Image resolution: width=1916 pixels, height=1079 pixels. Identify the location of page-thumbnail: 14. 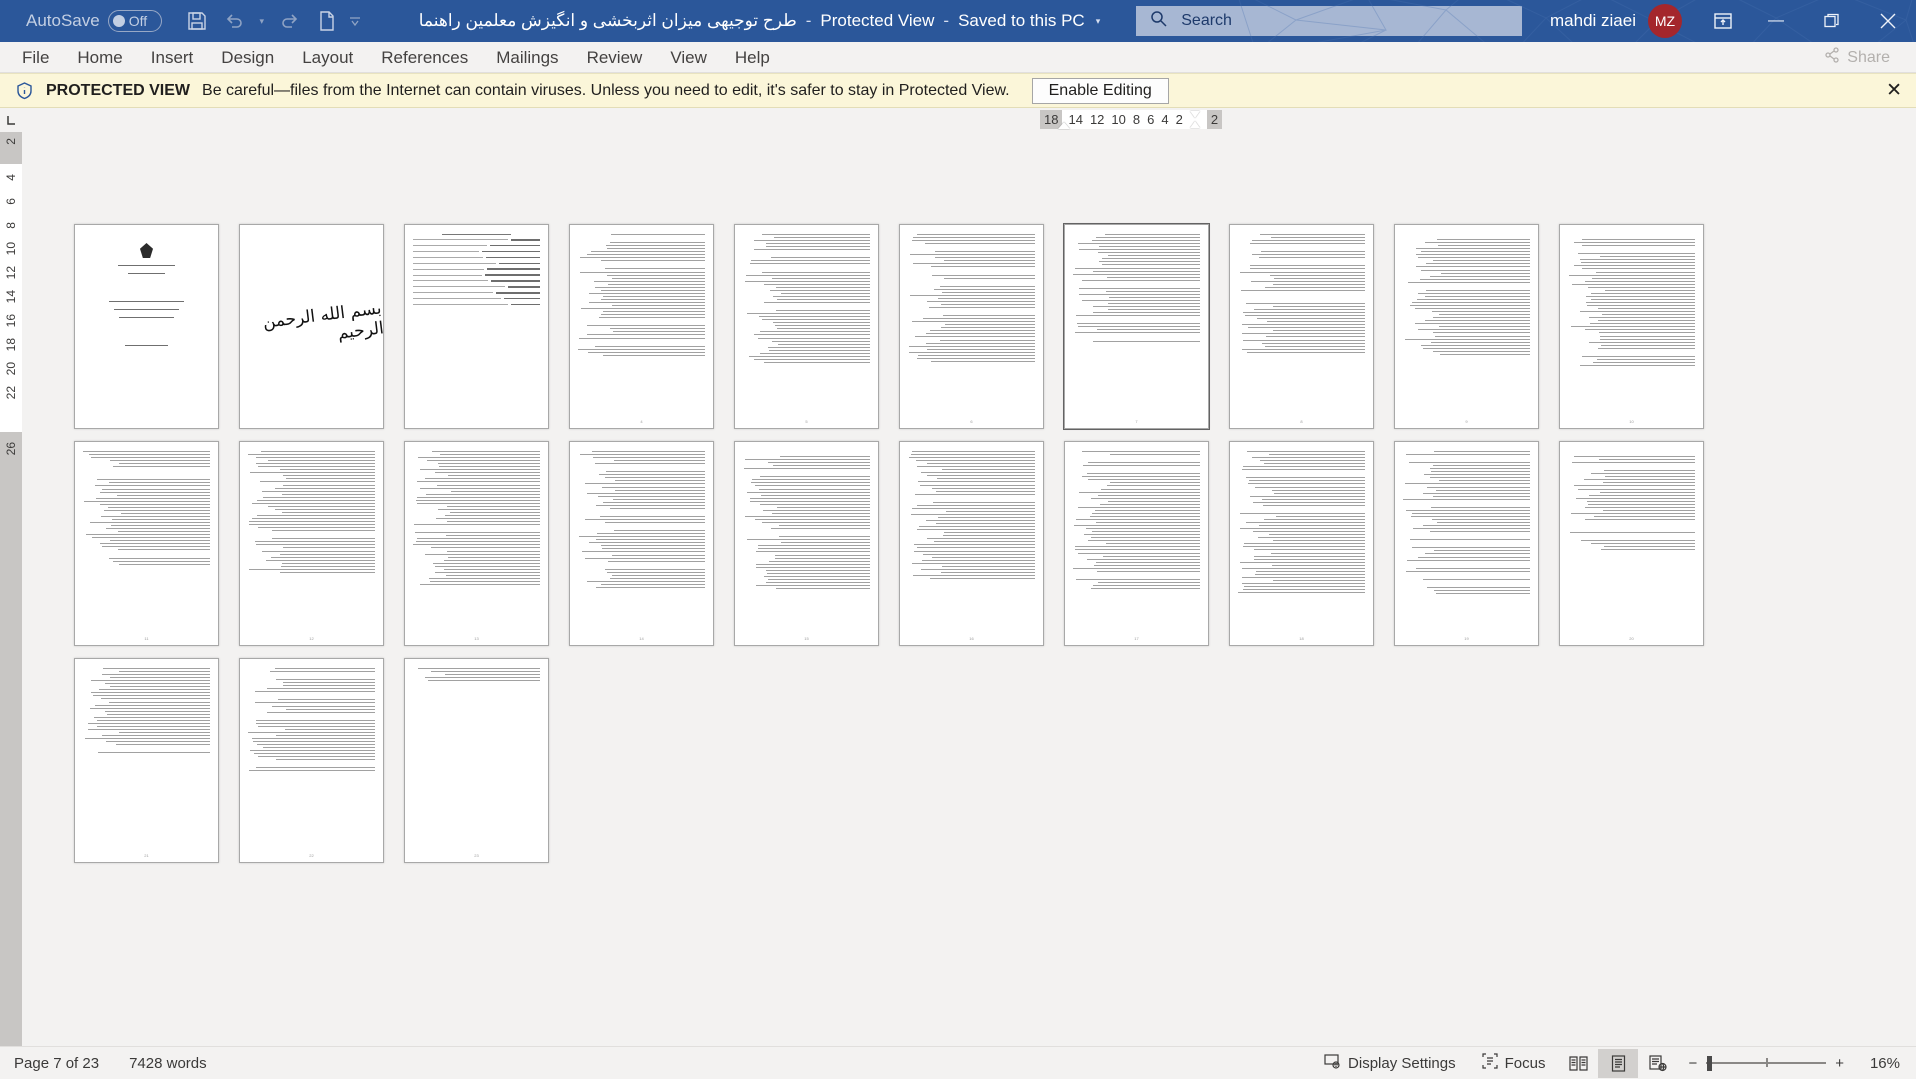
(641, 543).